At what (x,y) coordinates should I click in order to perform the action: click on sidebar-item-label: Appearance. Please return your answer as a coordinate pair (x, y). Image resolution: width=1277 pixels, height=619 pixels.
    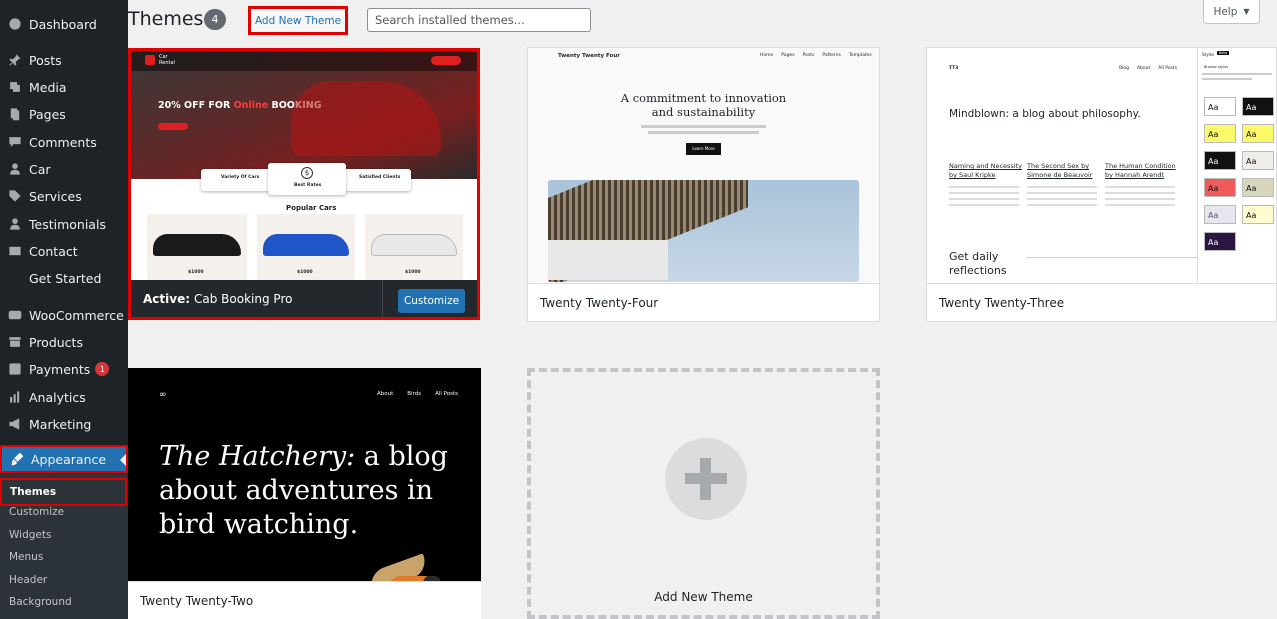
    Looking at the image, I should click on (69, 459).